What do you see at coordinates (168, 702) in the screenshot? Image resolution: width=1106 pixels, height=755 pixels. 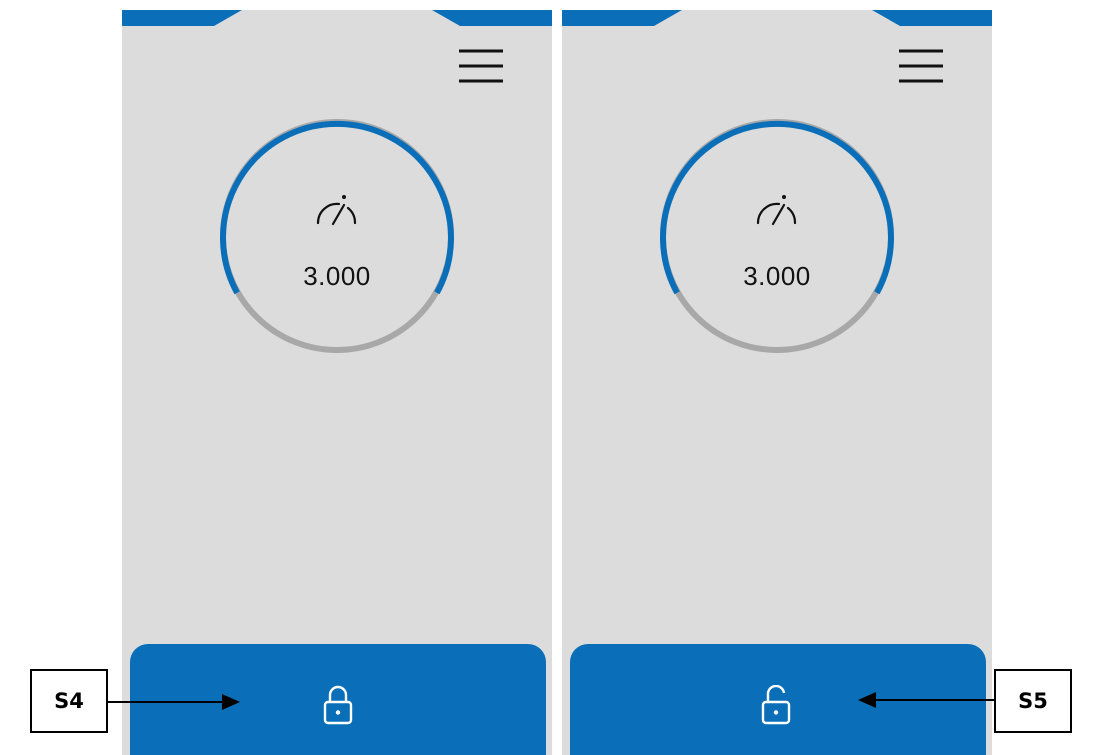 I see `annotation-arrow-s4` at bounding box center [168, 702].